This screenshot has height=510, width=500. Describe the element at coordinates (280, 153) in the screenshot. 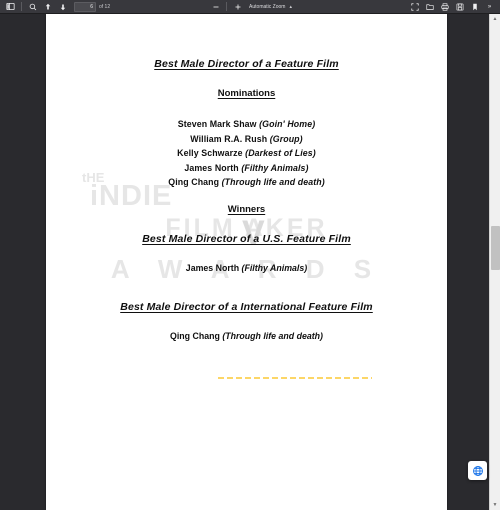

I see `nominee-film: (Darkest of Lies)` at that location.